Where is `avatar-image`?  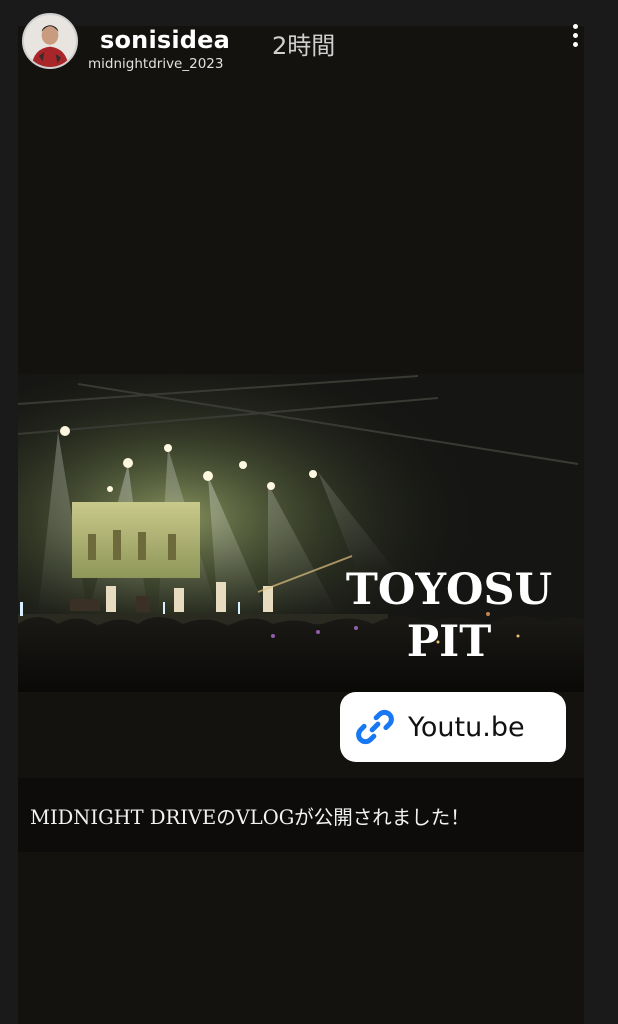
avatar-image is located at coordinates (50, 41).